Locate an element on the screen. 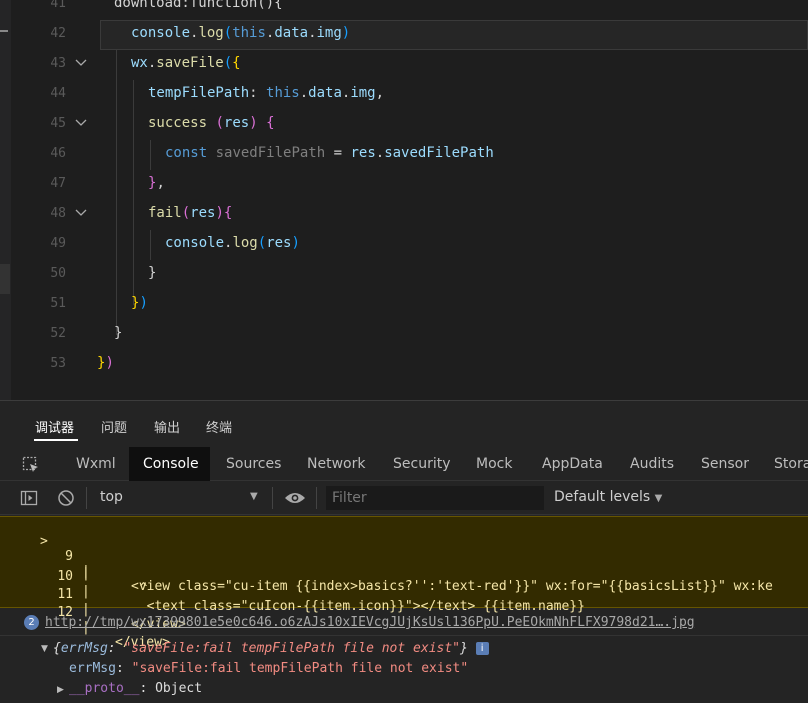  code-line-42: 42 console.log(this.data.img) is located at coordinates (409, 35).